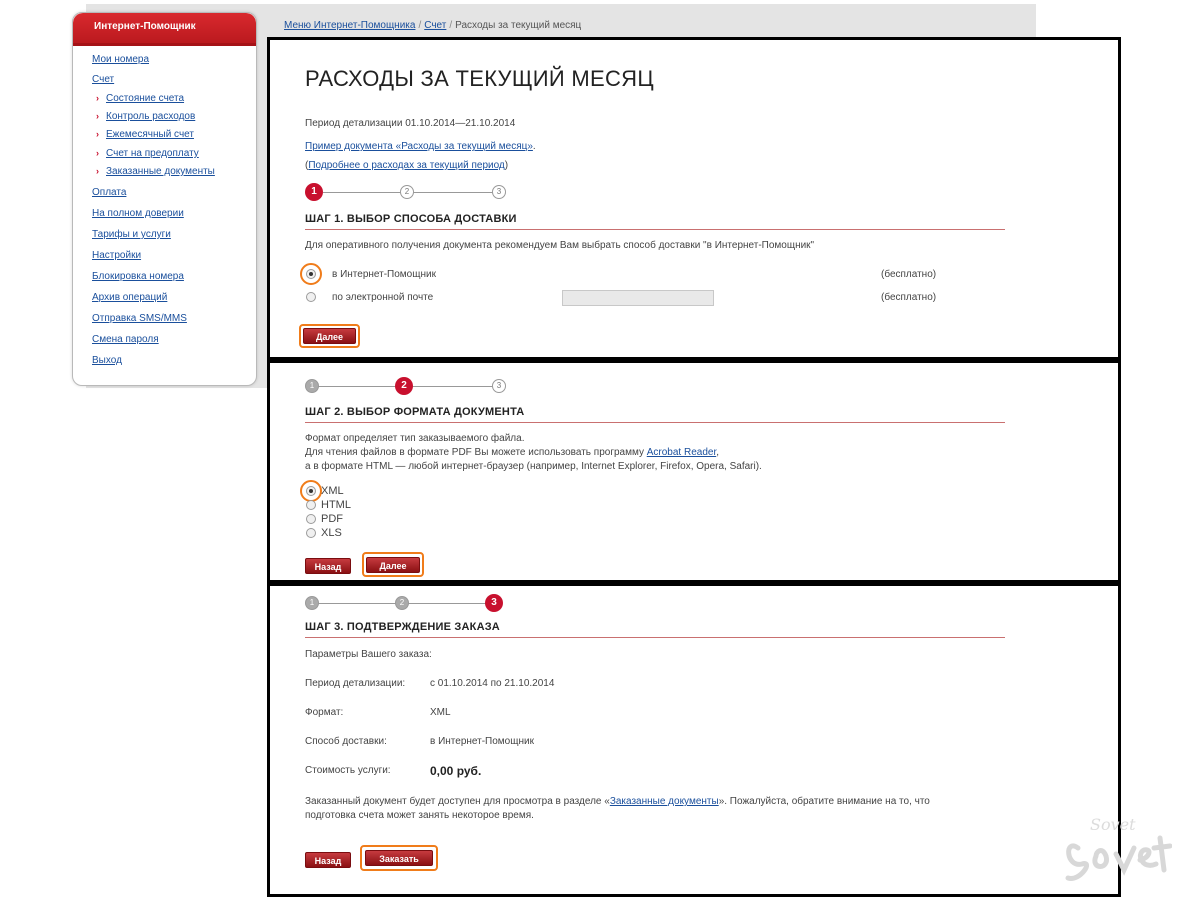 The image size is (1200, 919). Describe the element at coordinates (107, 360) in the screenshot. I see `sidebar-item-logout: Выход` at that location.